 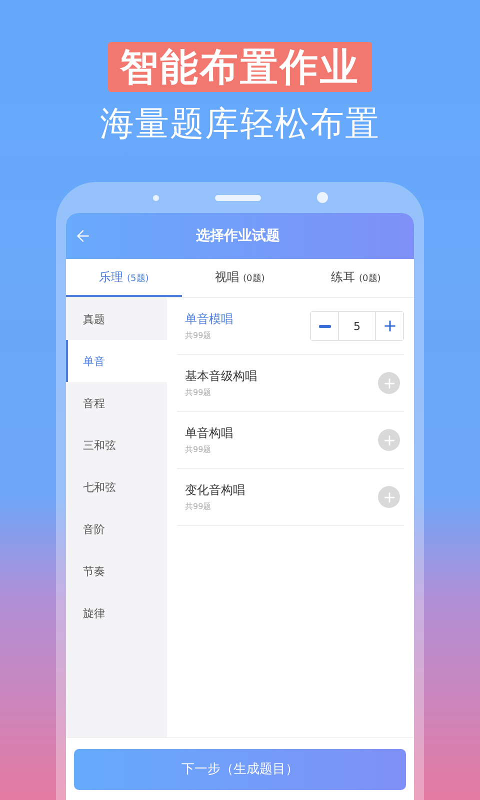 What do you see at coordinates (237, 197) in the screenshot?
I see `speaker-icon` at bounding box center [237, 197].